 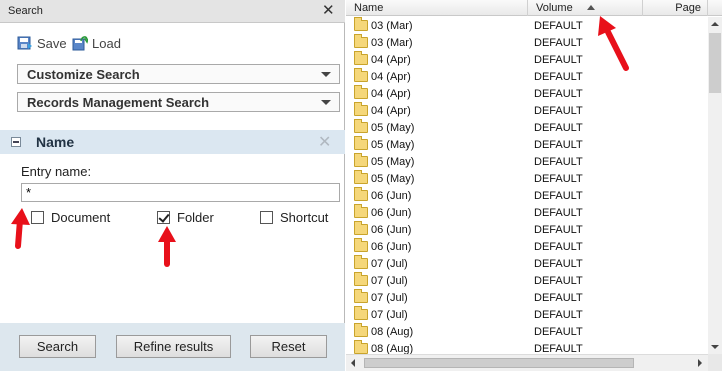 What do you see at coordinates (80, 43) in the screenshot?
I see `load-icon` at bounding box center [80, 43].